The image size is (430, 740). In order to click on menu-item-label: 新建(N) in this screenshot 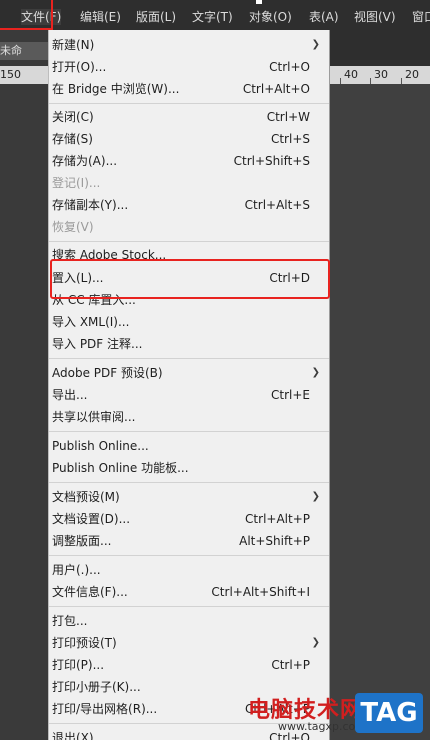, I will do `click(73, 45)`.